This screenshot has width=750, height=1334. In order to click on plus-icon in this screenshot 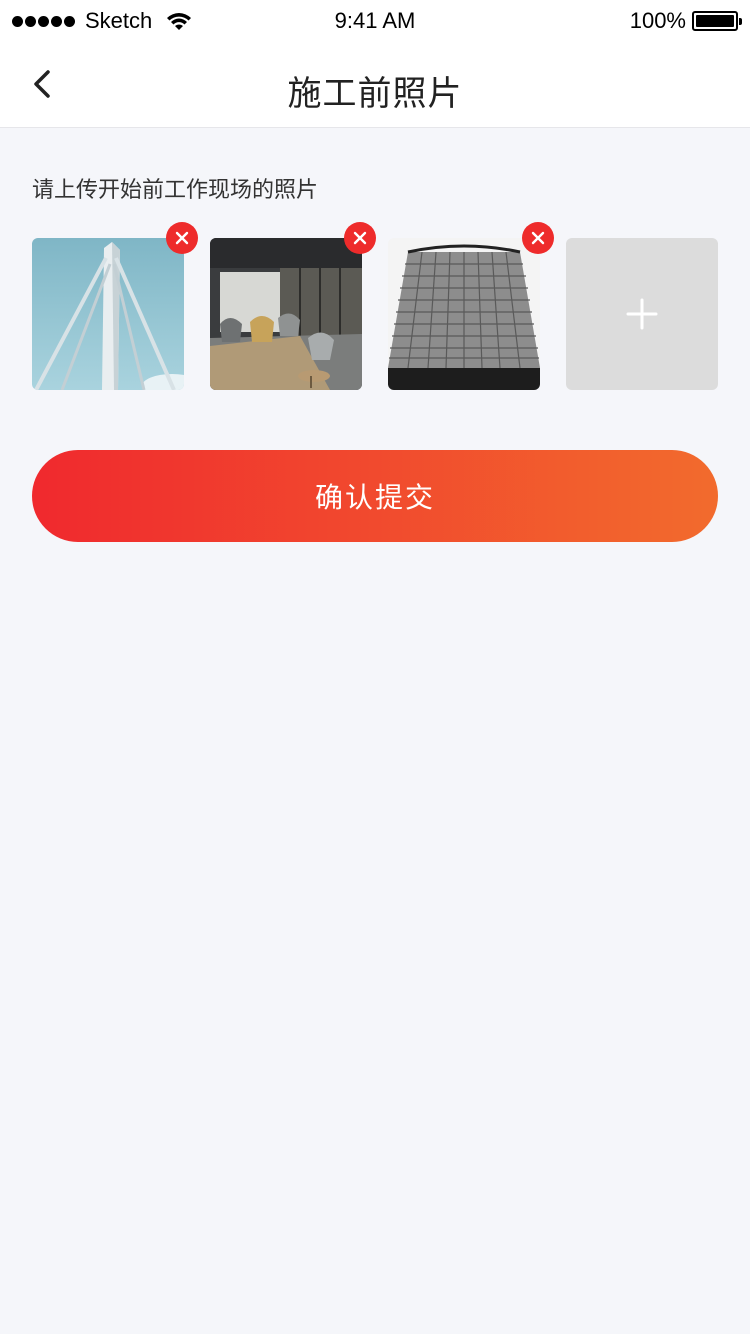, I will do `click(642, 314)`.